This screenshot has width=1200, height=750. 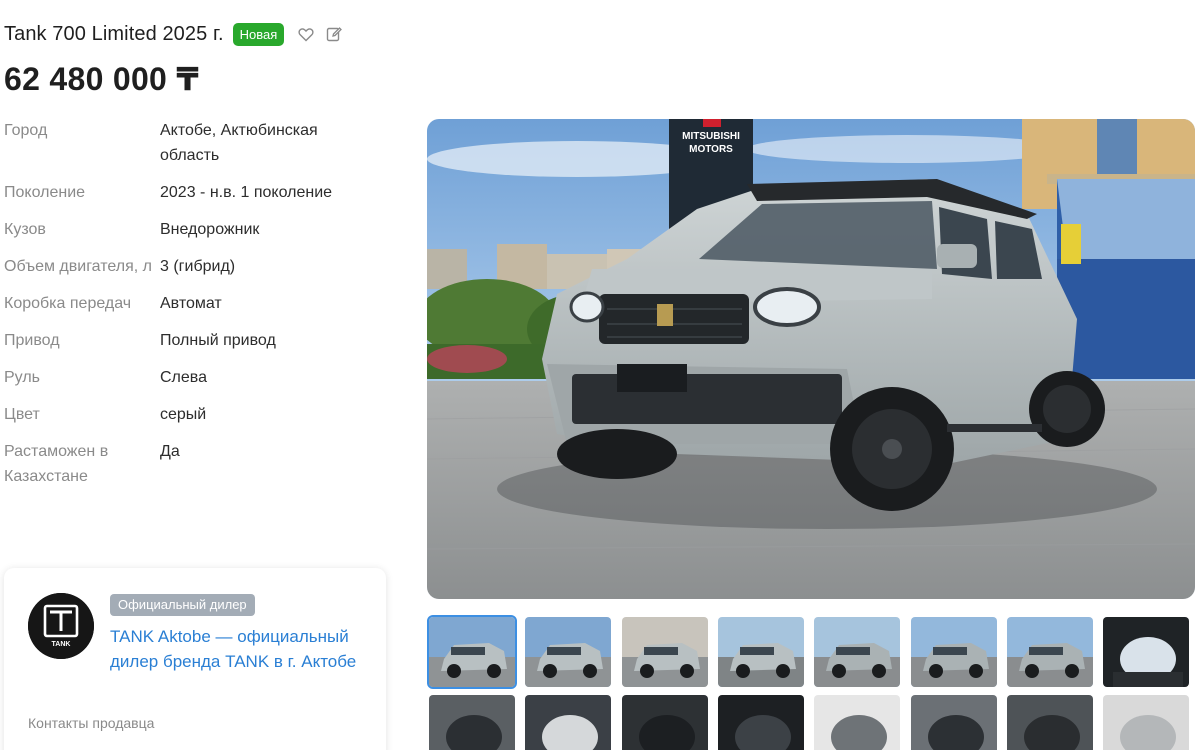 I want to click on spec-value: Актобе, Актюбинская область, so click(x=239, y=143).